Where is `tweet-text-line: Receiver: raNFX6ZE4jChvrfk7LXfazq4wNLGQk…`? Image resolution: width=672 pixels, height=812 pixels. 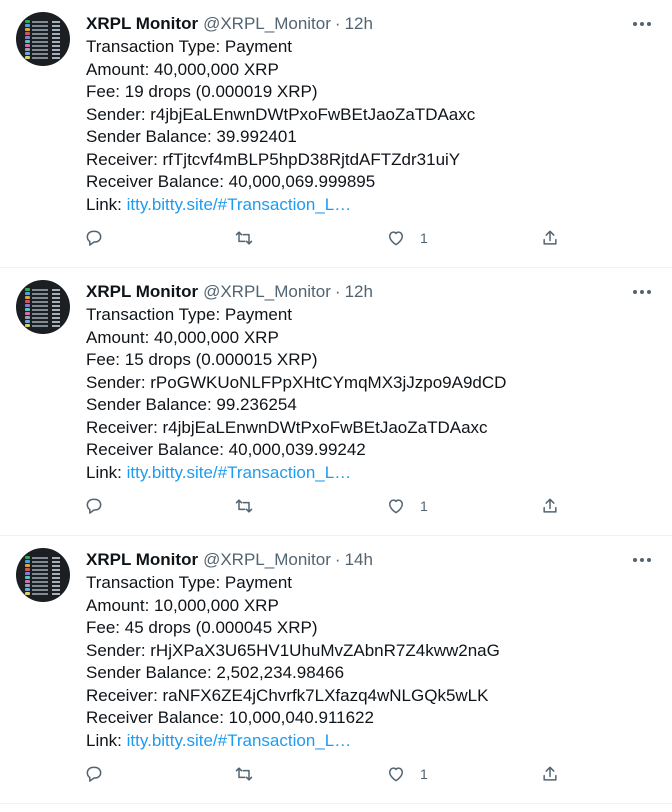 tweet-text-line: Receiver: raNFX6ZE4jChvrfk7LXfazq4wNLGQk… is located at coordinates (287, 695).